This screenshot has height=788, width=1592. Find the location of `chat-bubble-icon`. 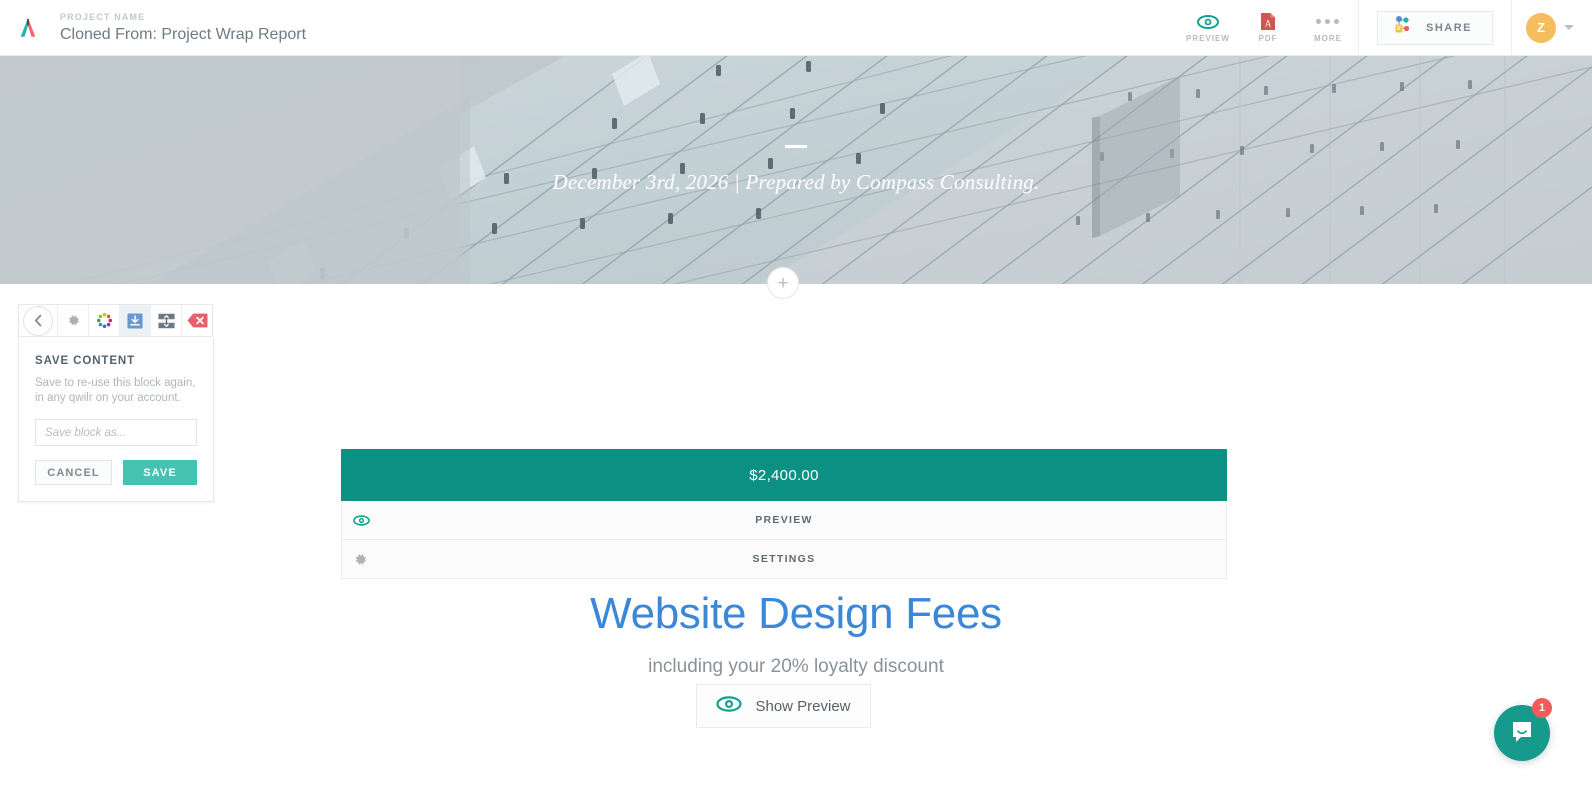

chat-bubble-icon is located at coordinates (1522, 733).